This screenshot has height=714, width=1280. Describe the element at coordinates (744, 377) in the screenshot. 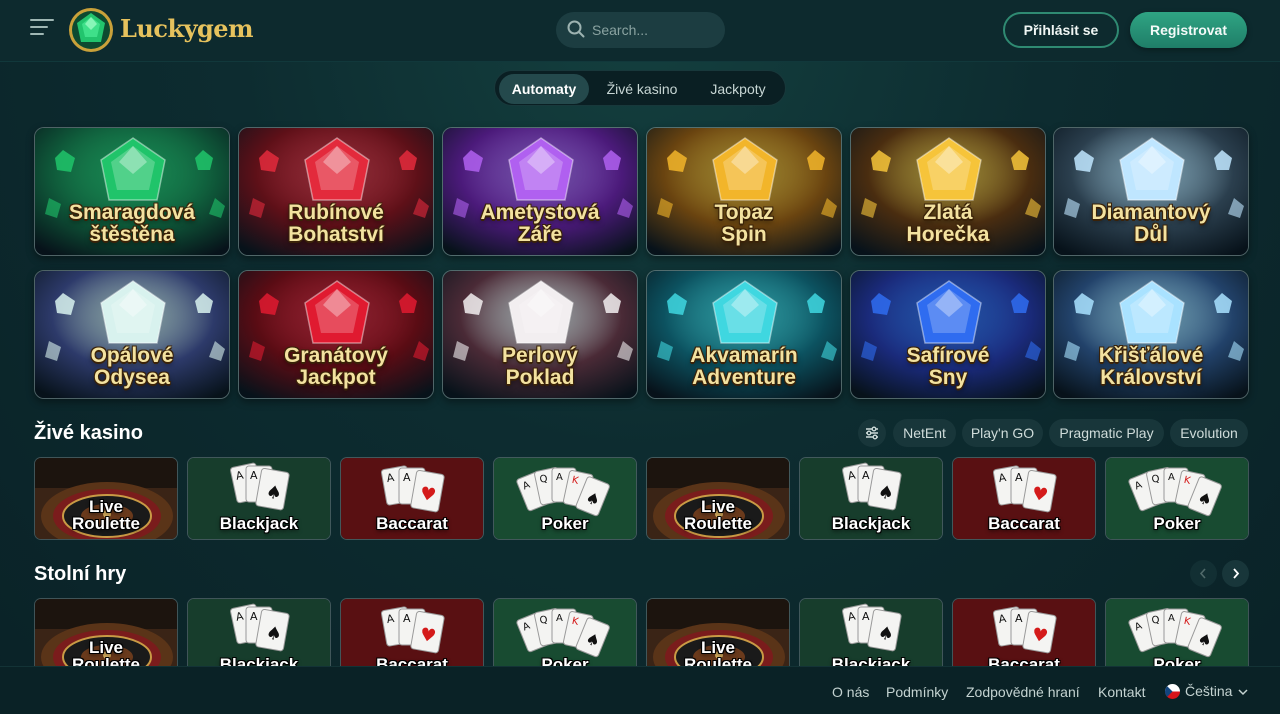

I see `slot-title-line2: Adventure` at that location.